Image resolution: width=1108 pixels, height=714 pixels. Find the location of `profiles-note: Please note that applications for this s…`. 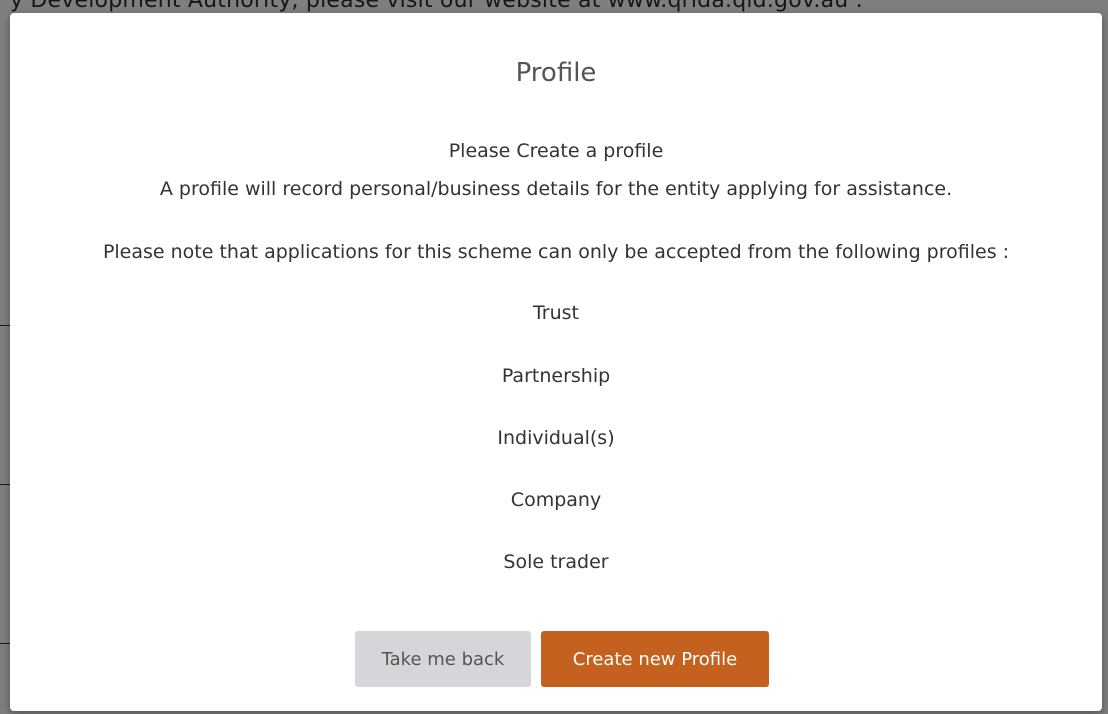

profiles-note: Please note that applications for this s… is located at coordinates (556, 252).